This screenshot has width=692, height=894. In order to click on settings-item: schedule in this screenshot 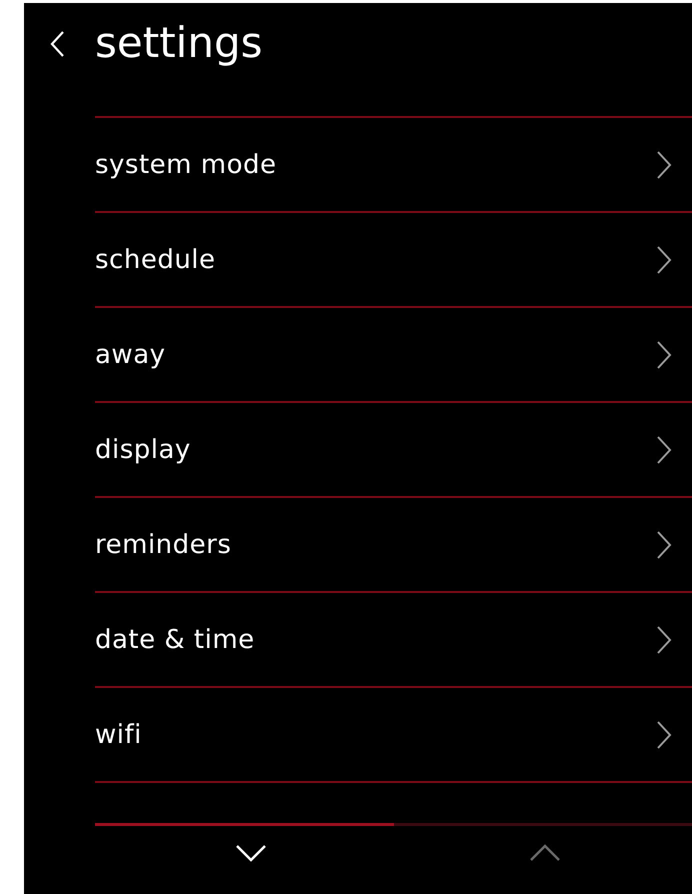, I will do `click(393, 258)`.